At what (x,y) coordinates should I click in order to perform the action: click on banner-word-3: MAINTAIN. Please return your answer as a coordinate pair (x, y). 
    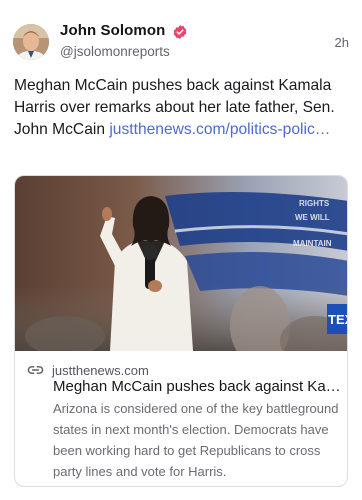
    Looking at the image, I should click on (312, 243).